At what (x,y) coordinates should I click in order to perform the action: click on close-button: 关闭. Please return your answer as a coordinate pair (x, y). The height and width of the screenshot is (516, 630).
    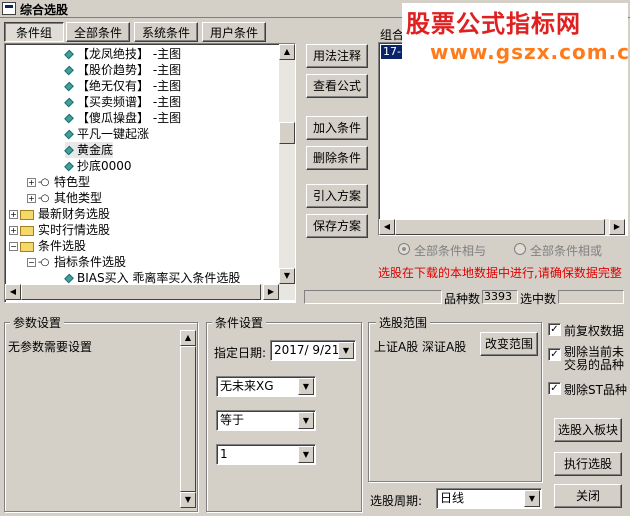
    Looking at the image, I should click on (588, 496).